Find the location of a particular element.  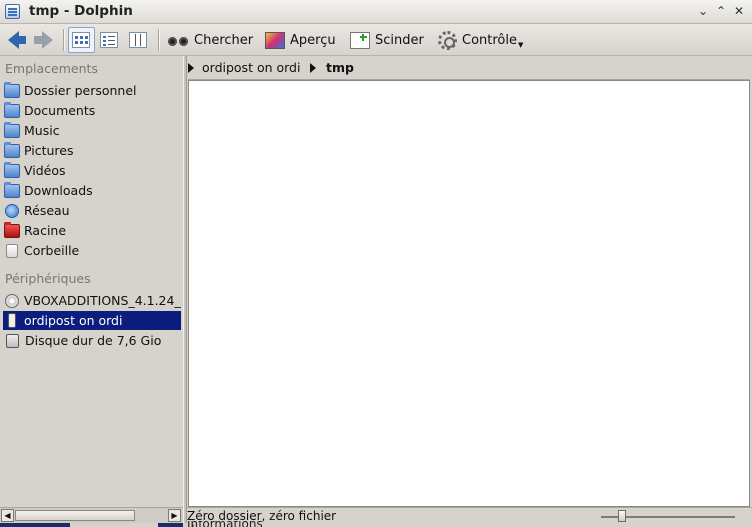

sidebar-item-trash: Corbeille is located at coordinates (92, 250).